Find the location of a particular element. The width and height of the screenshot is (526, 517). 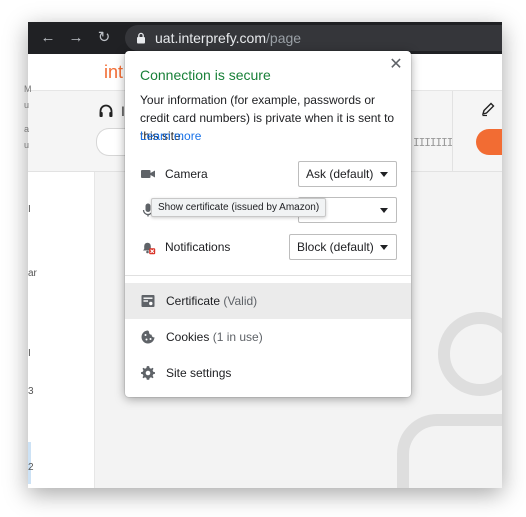

close-icon: ✕ is located at coordinates (396, 65).